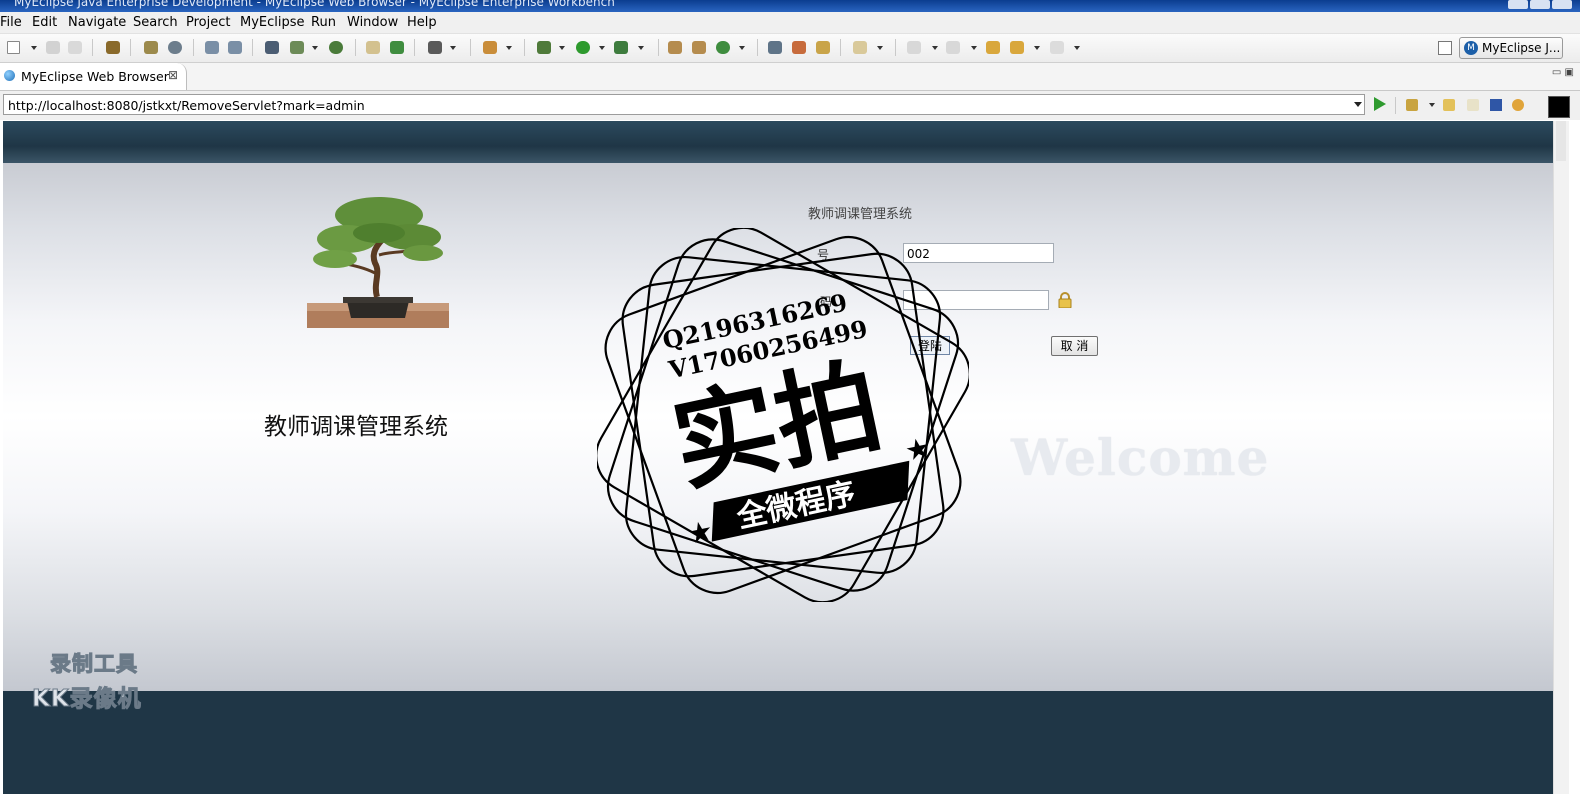 The image size is (1580, 794). I want to click on prev-annotation-icon, so click(953, 47).